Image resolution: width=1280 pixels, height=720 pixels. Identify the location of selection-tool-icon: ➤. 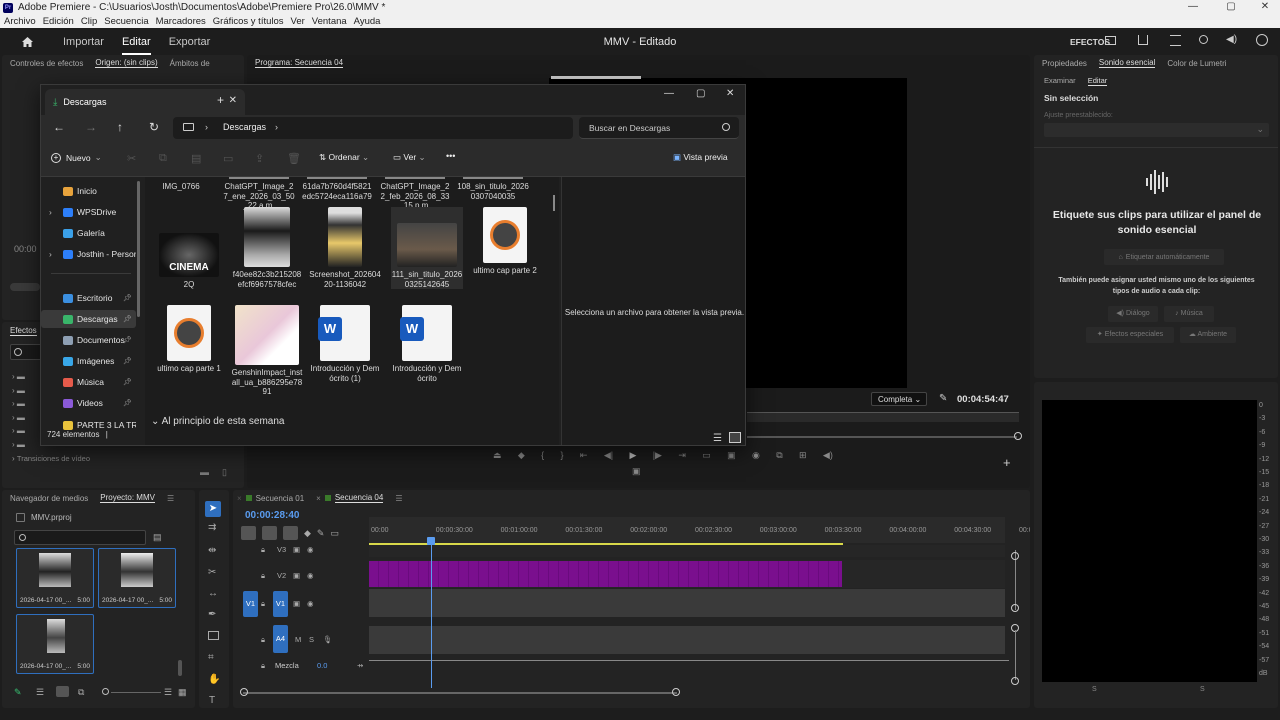
(213, 509).